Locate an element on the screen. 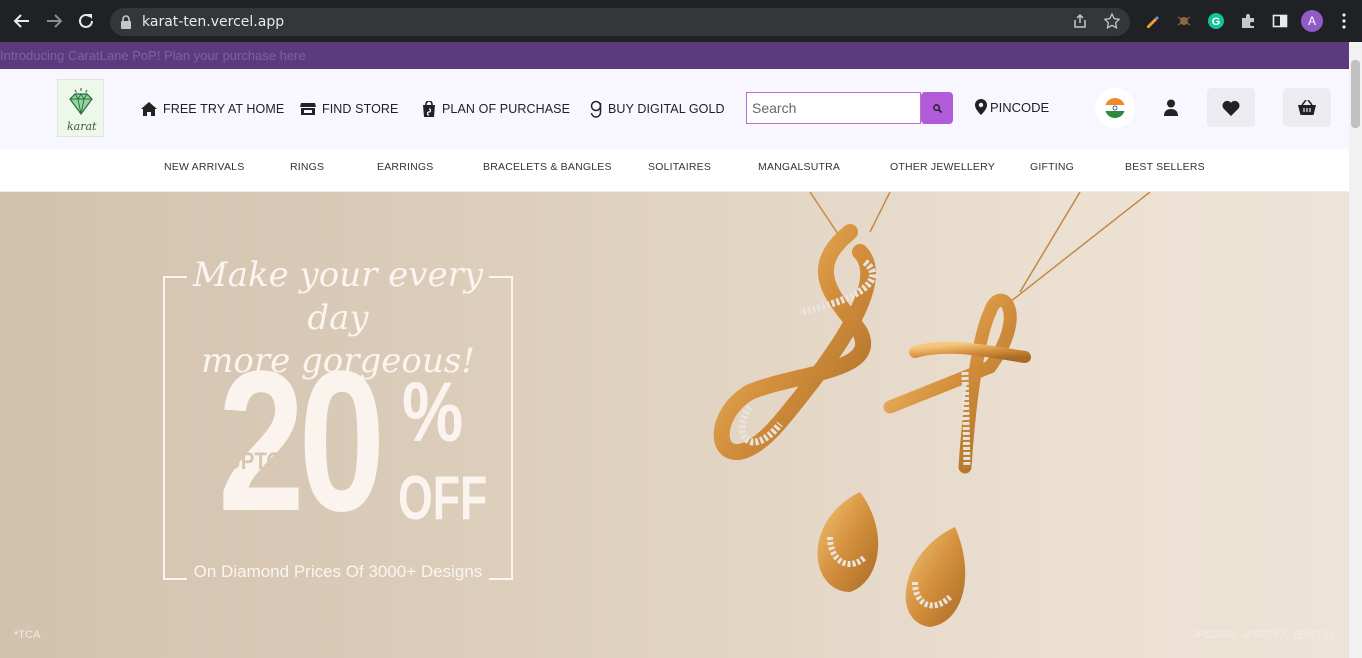 This screenshot has width=1362, height=658. category-mangalsutra: MANGALSUTRA is located at coordinates (799, 167).